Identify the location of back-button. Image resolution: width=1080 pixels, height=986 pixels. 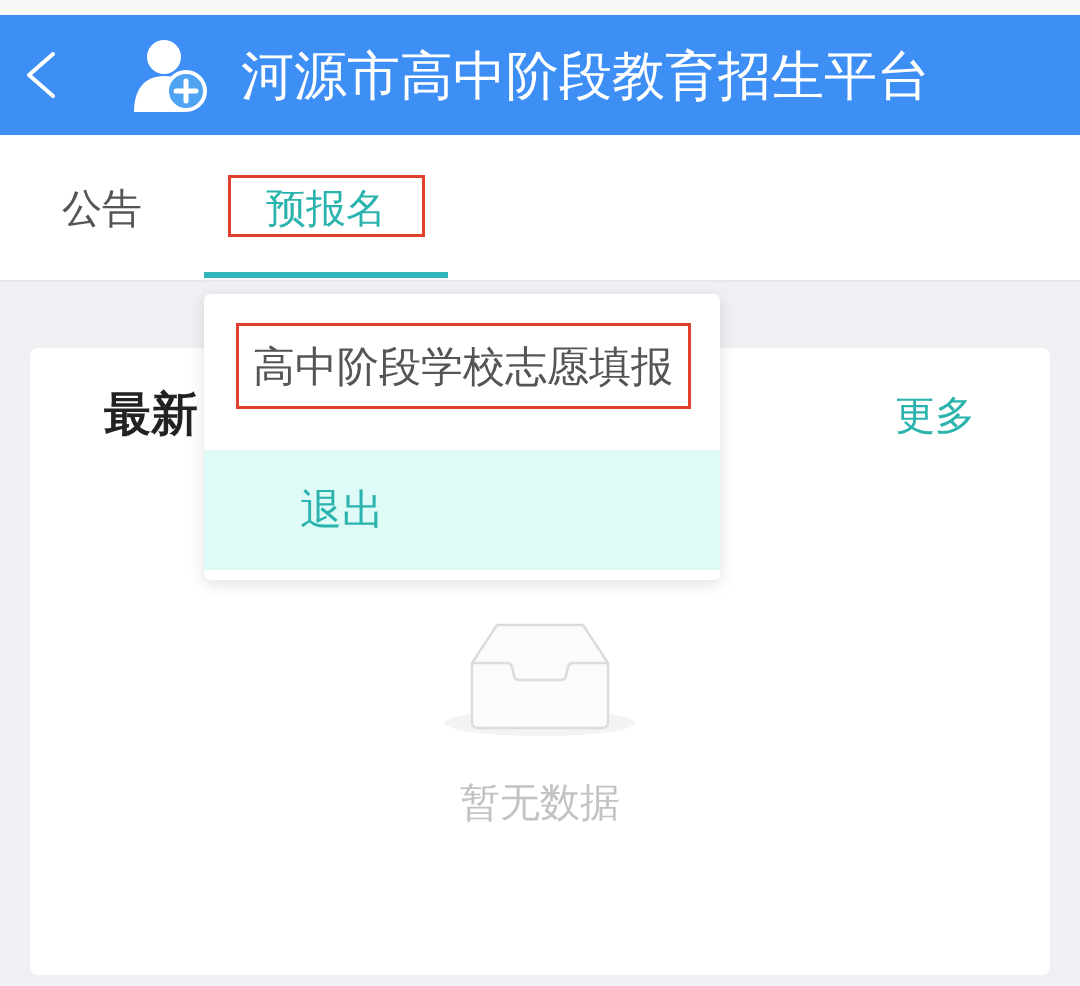
(41, 75).